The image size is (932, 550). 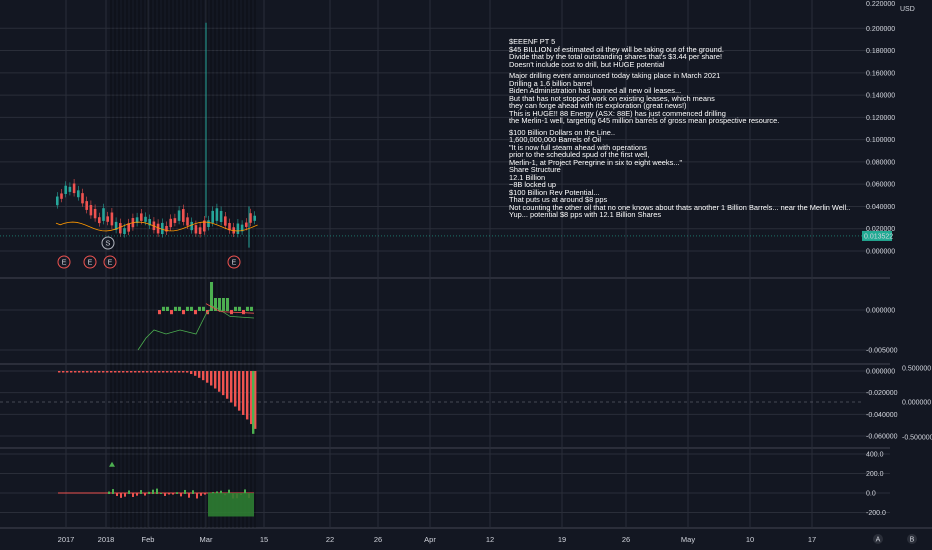 I want to click on price-tick-label: 0.120000, so click(x=880, y=118).